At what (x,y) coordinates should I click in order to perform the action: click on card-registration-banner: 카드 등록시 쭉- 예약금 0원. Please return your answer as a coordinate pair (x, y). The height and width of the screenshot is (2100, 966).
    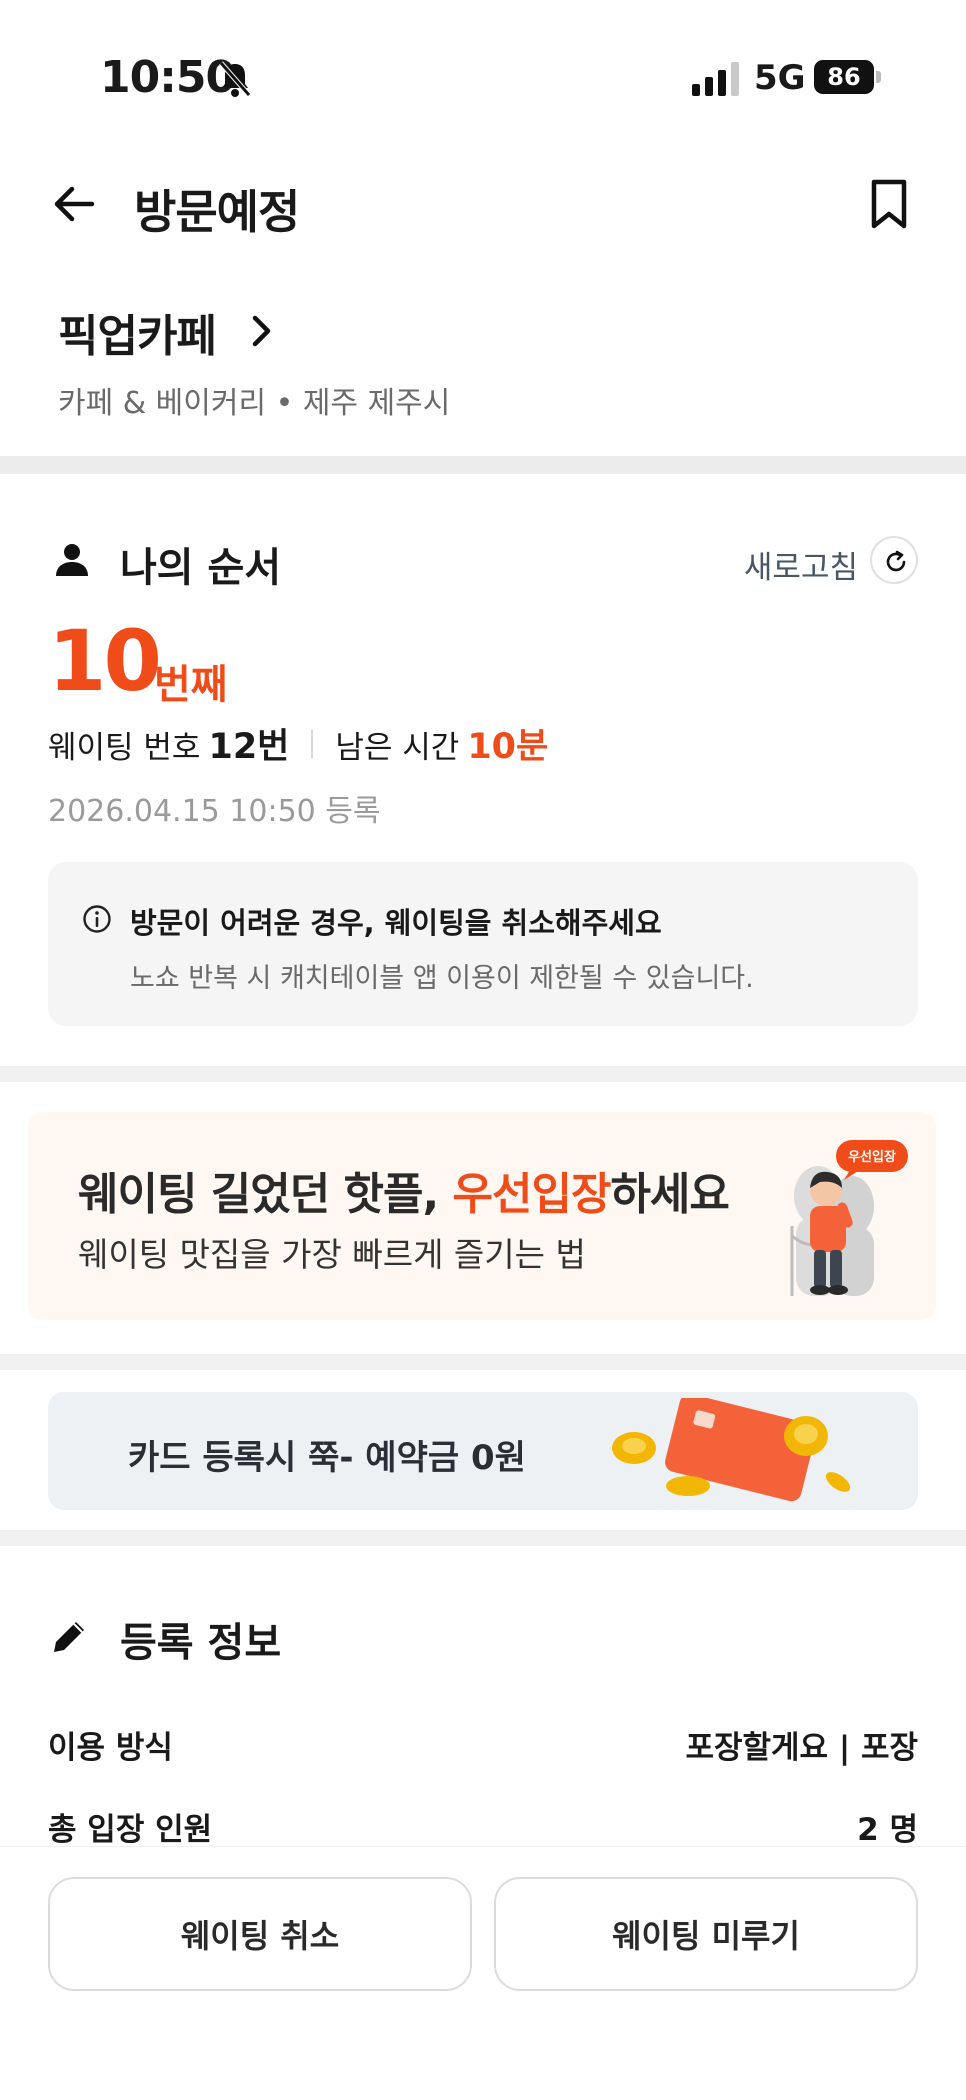
    Looking at the image, I should click on (483, 1451).